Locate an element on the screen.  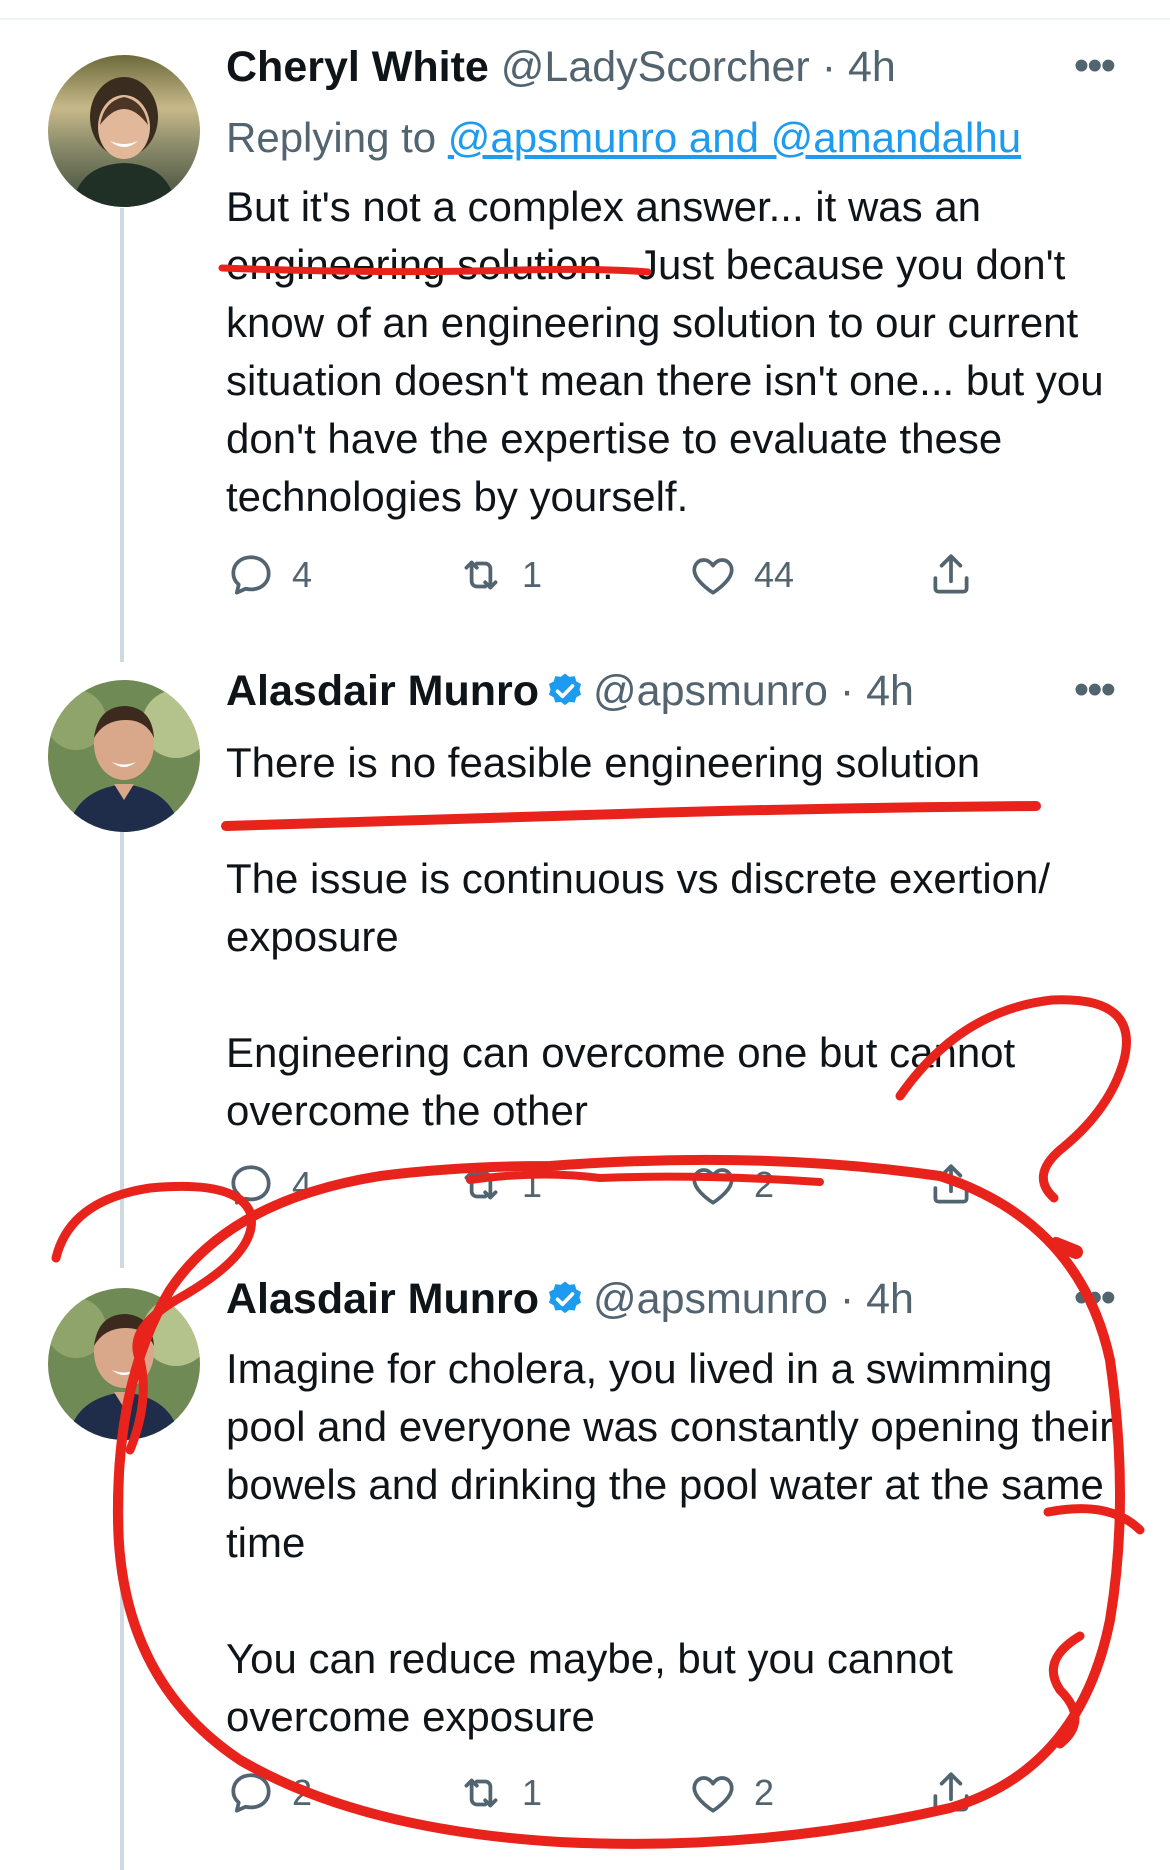
like-button: 44 is located at coordinates (741, 575).